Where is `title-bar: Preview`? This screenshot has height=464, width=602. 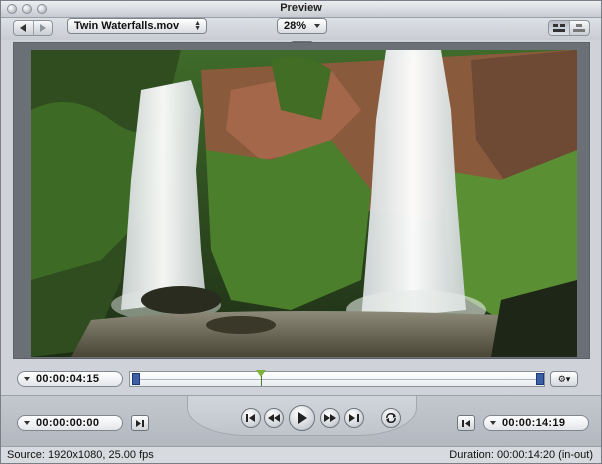 title-bar: Preview is located at coordinates (301, 9).